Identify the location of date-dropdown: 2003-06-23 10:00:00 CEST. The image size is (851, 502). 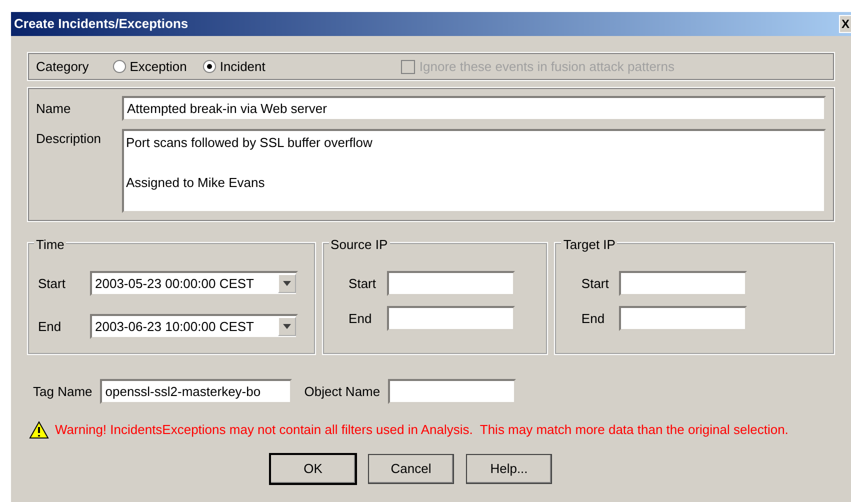
(194, 326).